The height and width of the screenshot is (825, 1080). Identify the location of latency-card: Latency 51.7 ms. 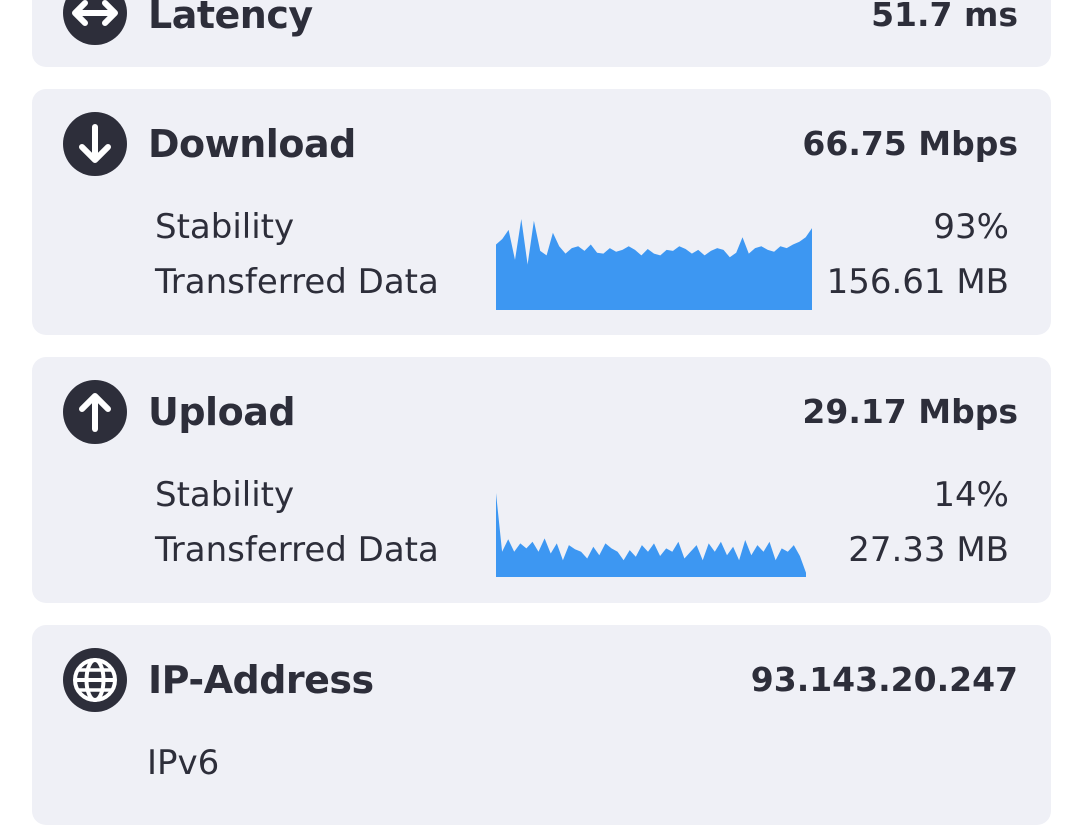
(541, 33).